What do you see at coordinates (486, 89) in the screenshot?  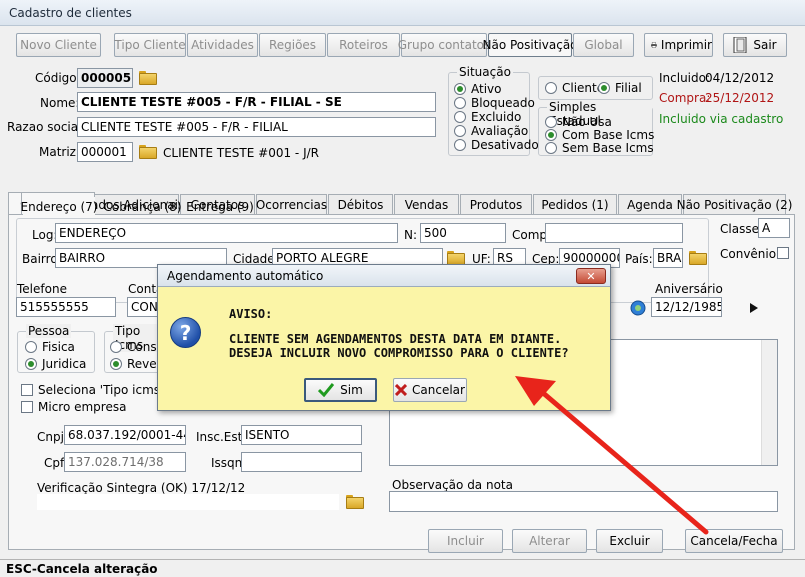 I see `radio-label: Ativo` at bounding box center [486, 89].